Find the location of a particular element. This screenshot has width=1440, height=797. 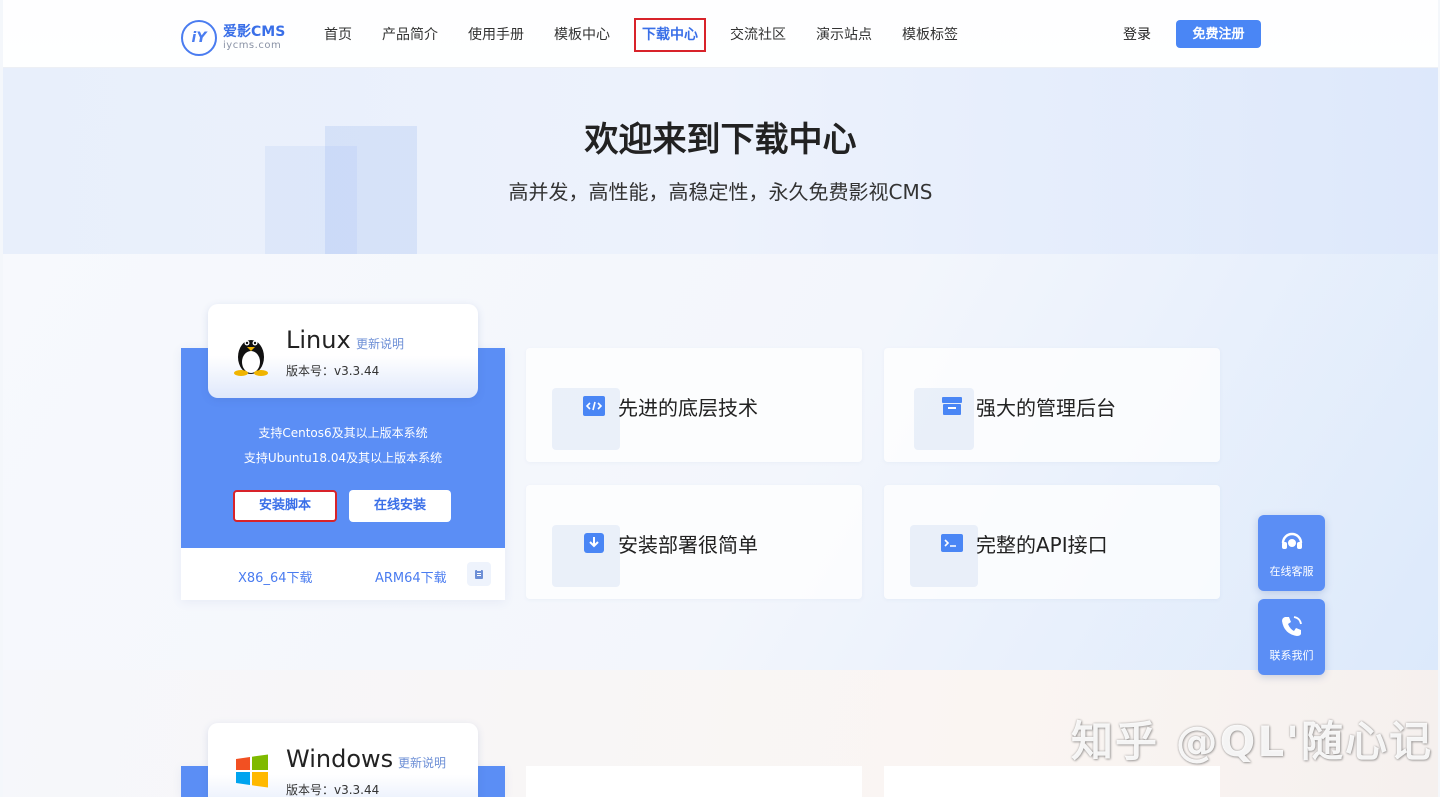

watermark: 知乎 @QL'随心记 is located at coordinates (1252, 741).